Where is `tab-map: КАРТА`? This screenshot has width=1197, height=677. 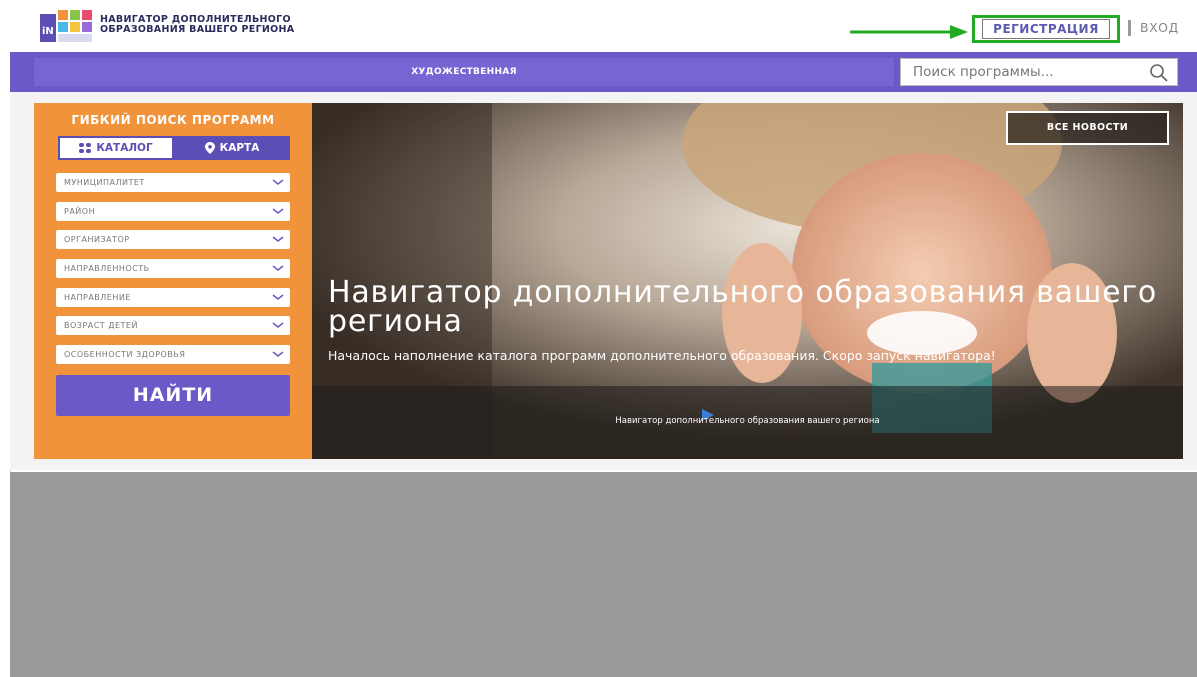 tab-map: КАРТА is located at coordinates (232, 148).